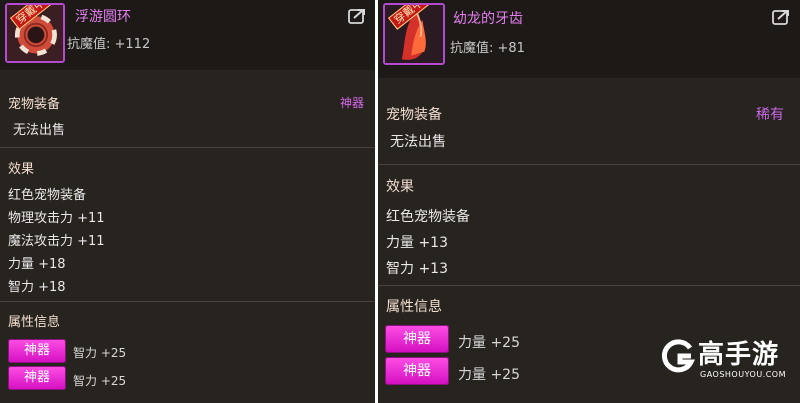 The height and width of the screenshot is (403, 800). I want to click on effect-line: 魔法攻击力 +11, so click(56, 241).